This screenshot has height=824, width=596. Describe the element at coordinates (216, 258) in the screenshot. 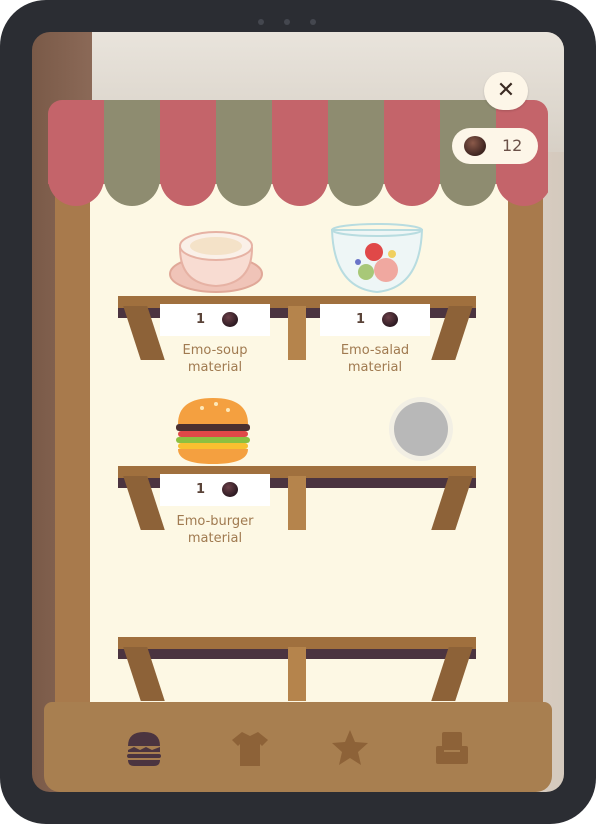

I see `soup-bowl-icon` at that location.